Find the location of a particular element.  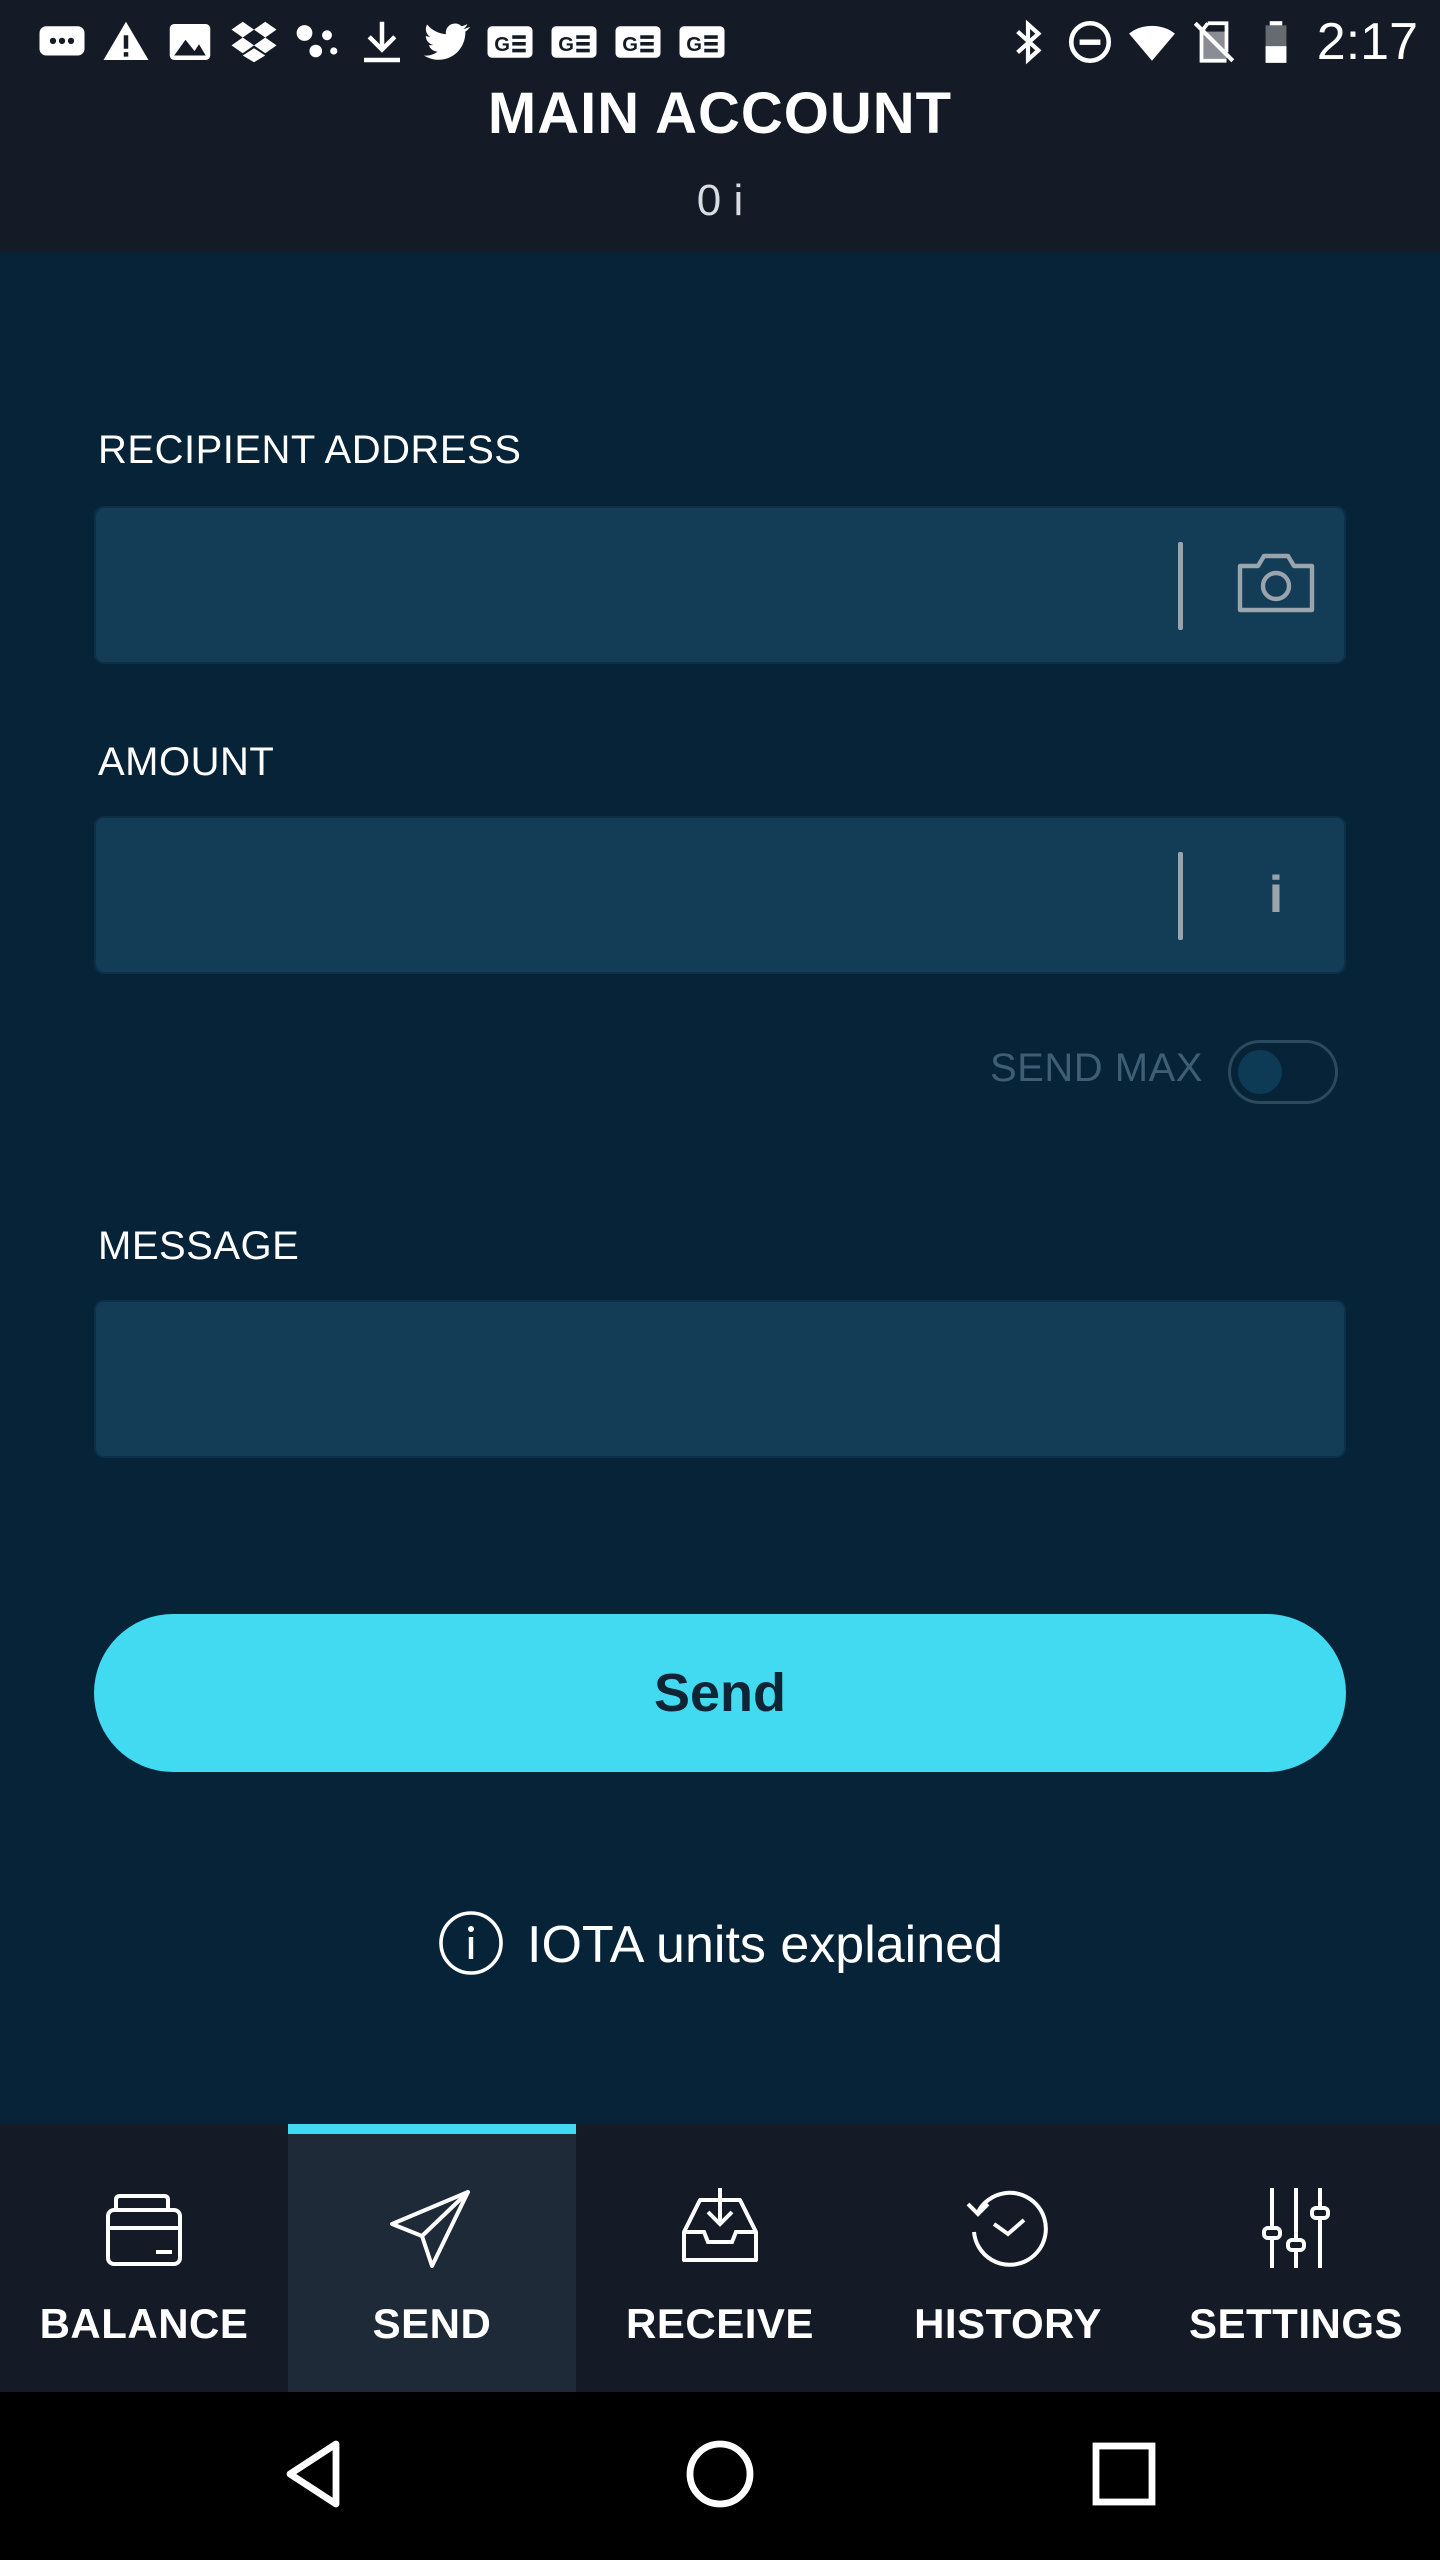

status-bar: G G G G 2:17 is located at coordinates (720, 42).